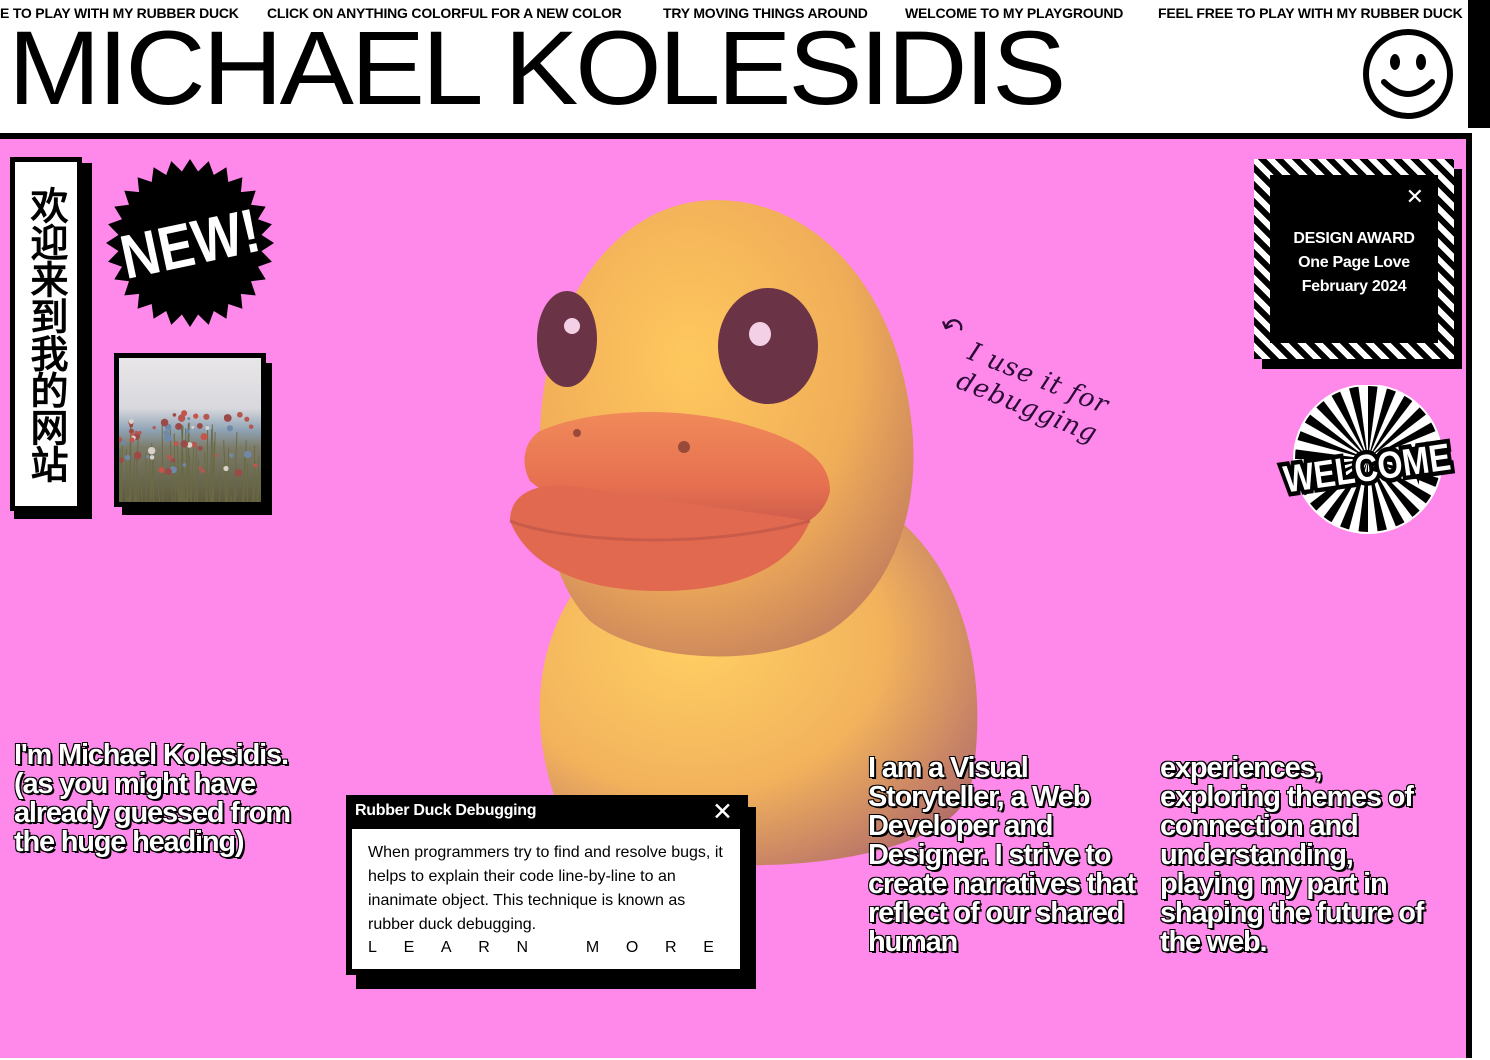  I want to click on starburst-icon: NEW!, so click(190, 243).